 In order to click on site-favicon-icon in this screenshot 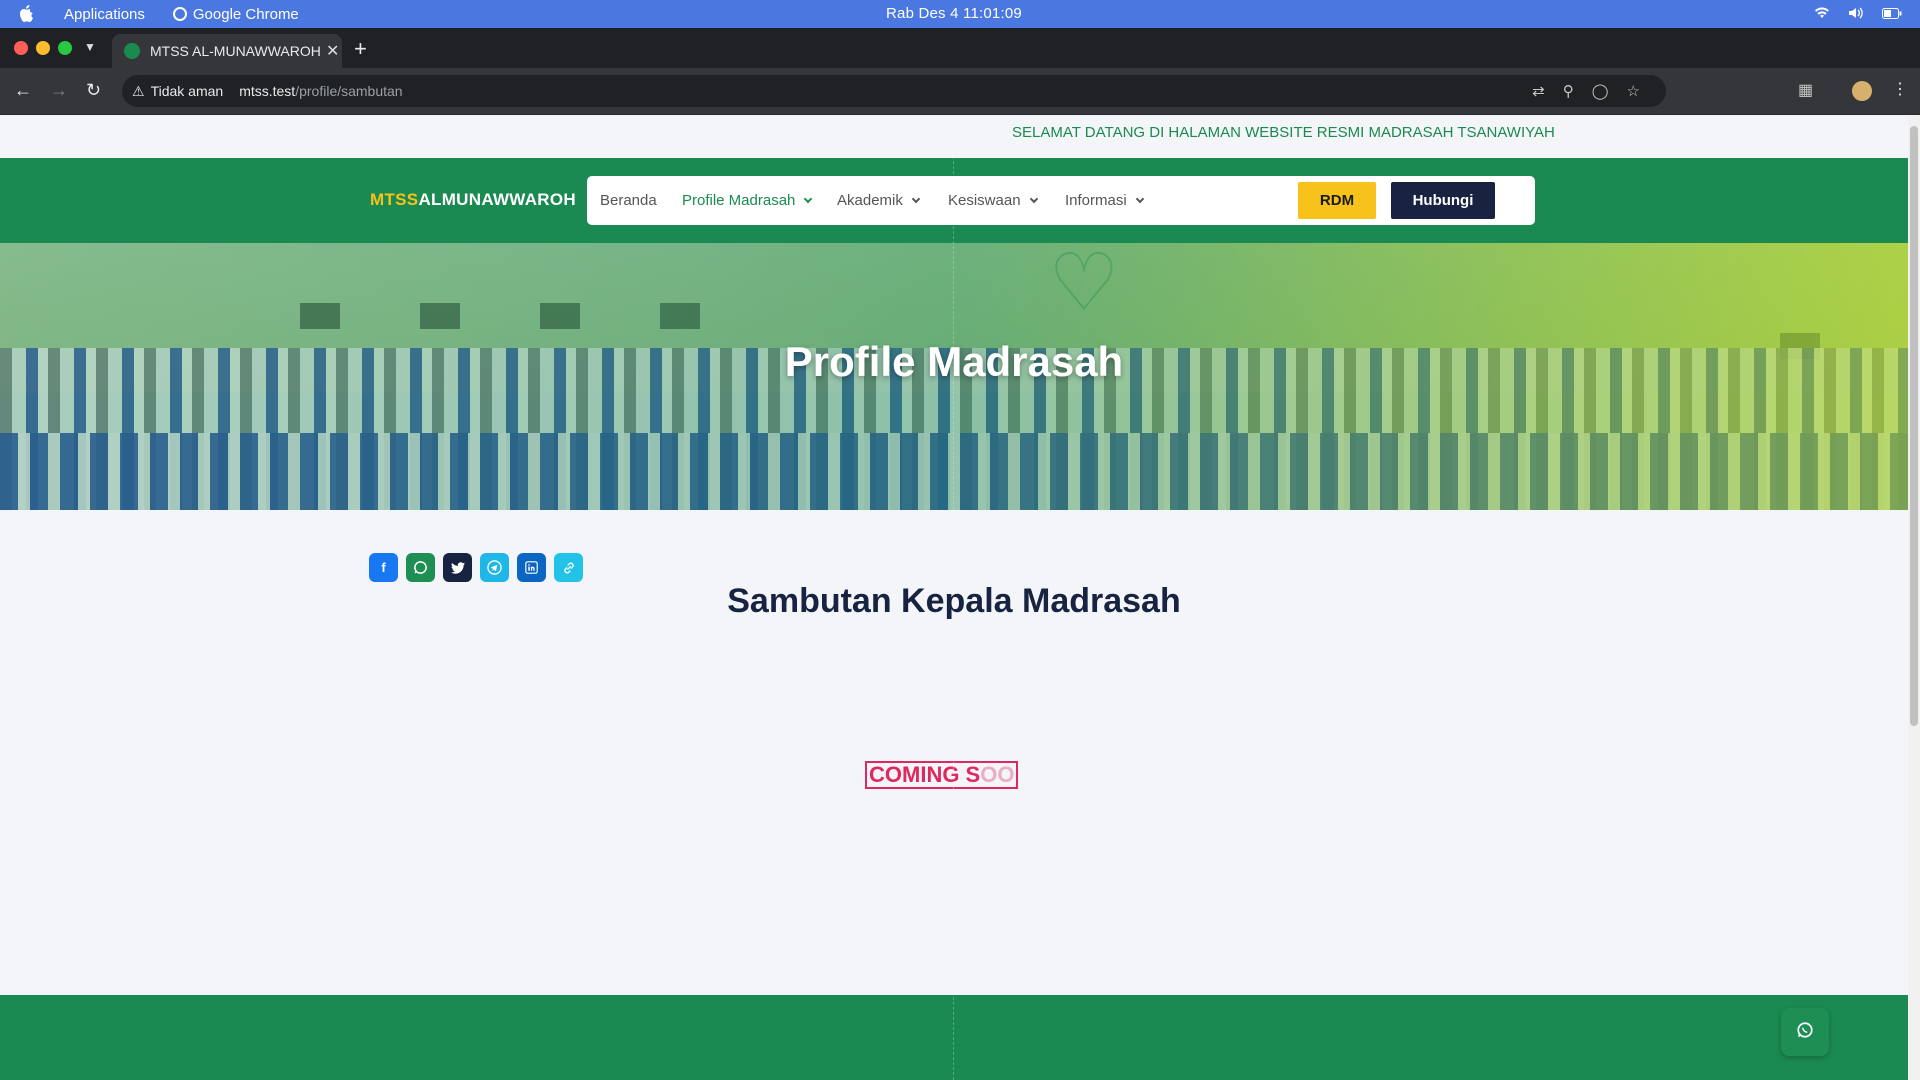, I will do `click(132, 51)`.